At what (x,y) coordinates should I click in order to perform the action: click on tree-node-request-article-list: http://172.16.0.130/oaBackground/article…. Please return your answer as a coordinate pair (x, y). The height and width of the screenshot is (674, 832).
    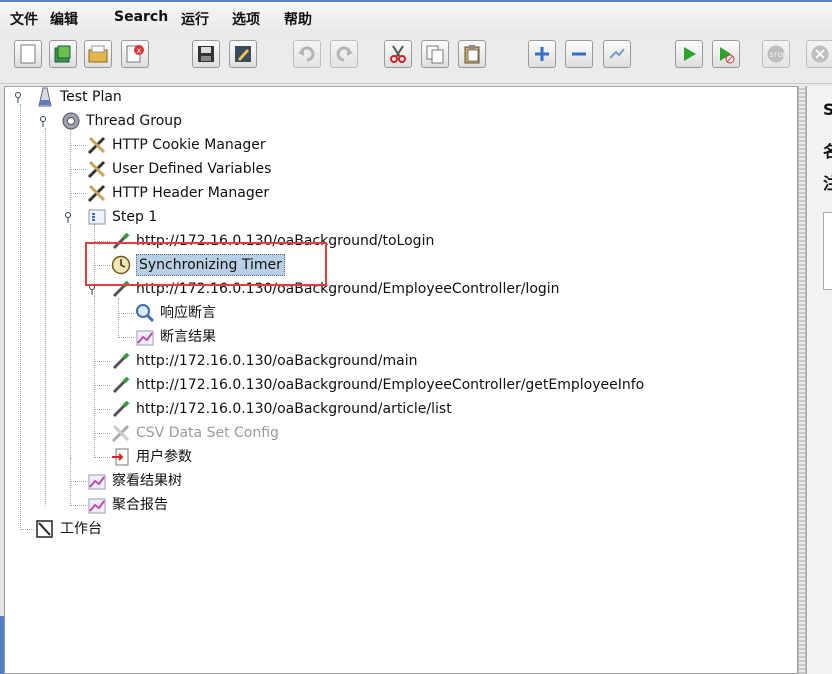
    Looking at the image, I should click on (281, 409).